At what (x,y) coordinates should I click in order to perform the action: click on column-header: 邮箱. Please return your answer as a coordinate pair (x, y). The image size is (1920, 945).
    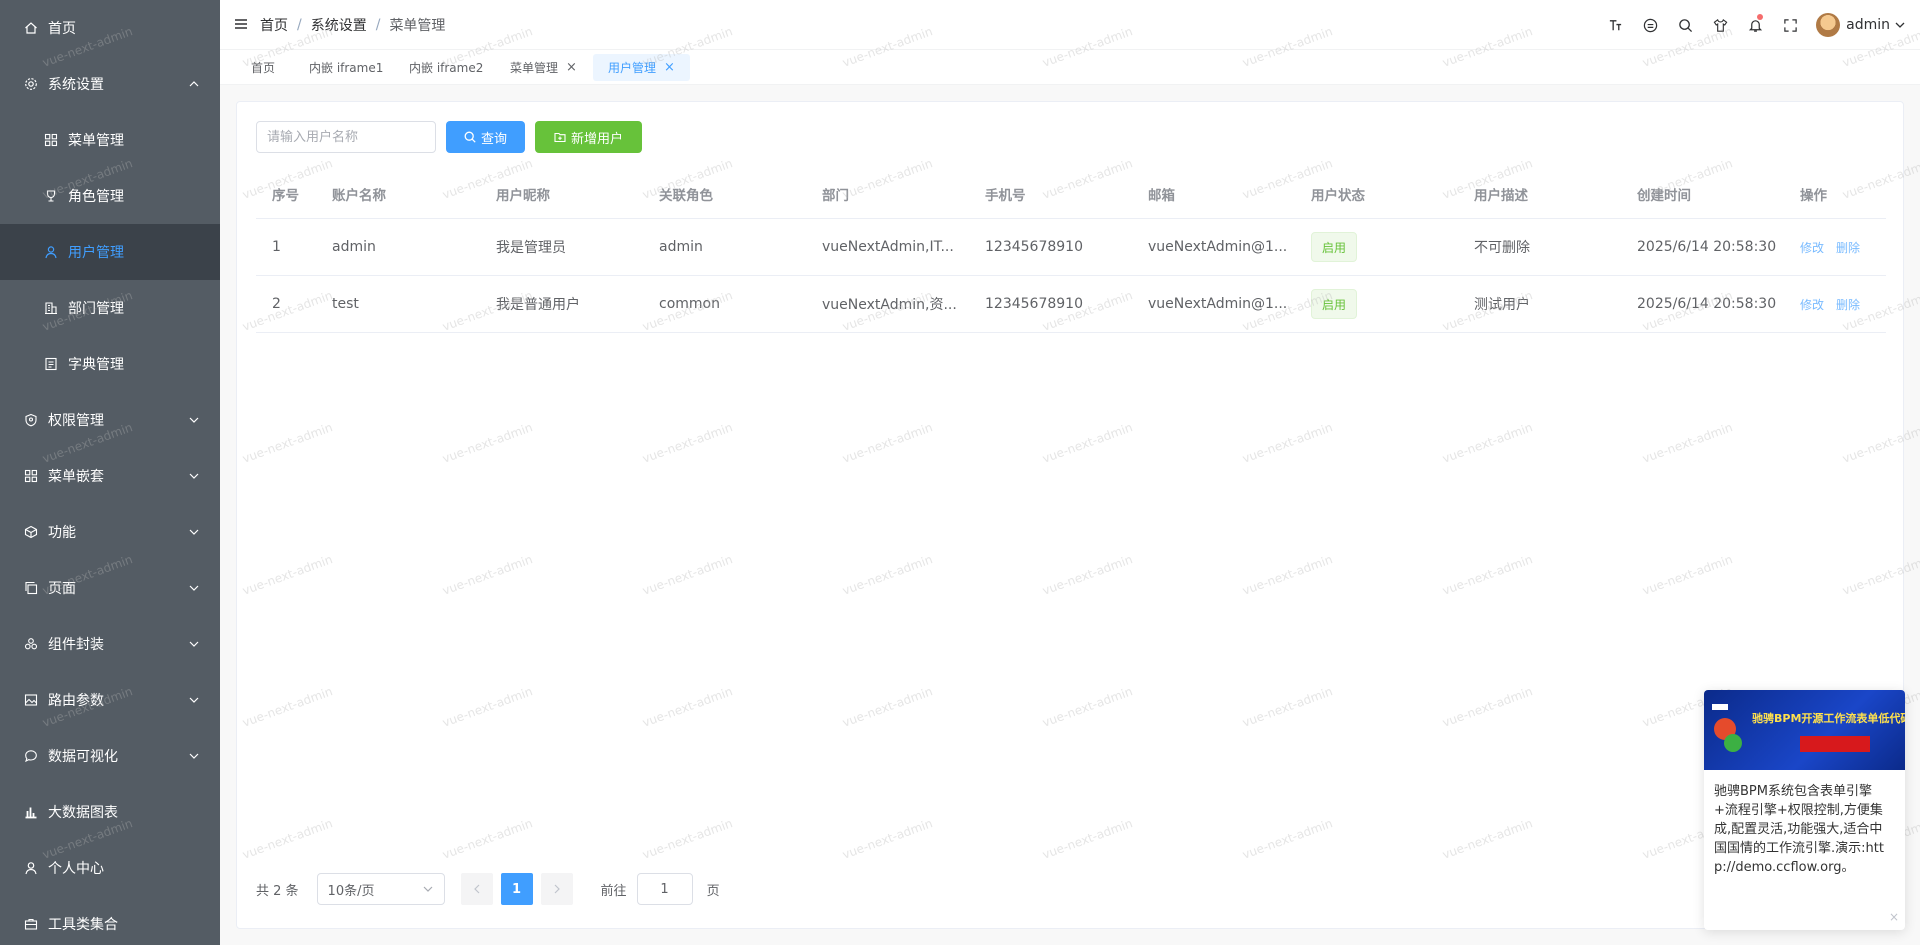
    Looking at the image, I should click on (1161, 195).